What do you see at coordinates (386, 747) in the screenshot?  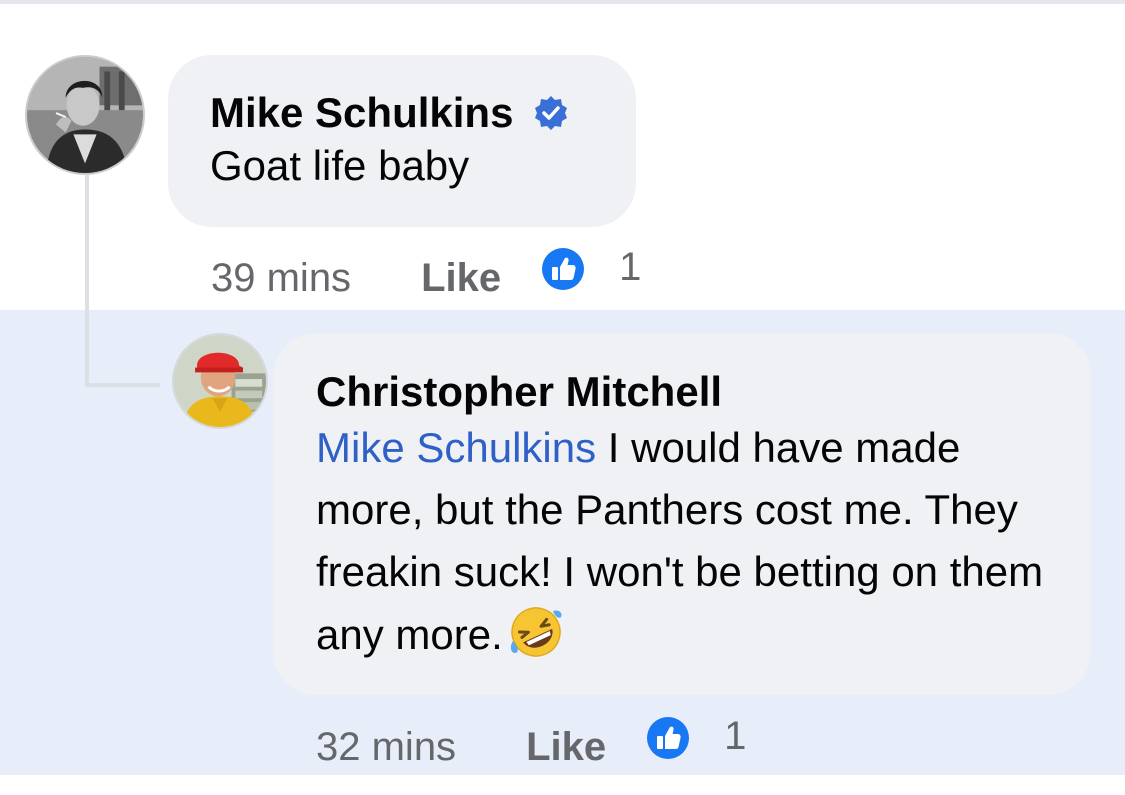 I see `comment-timestamp: 32 mins` at bounding box center [386, 747].